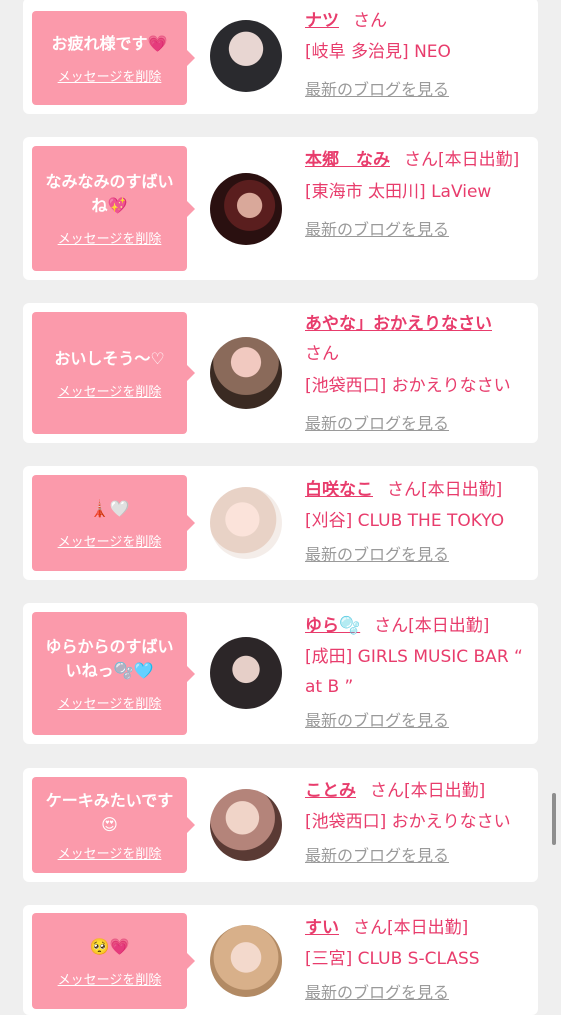 The width and height of the screenshot is (561, 1015). What do you see at coordinates (339, 490) in the screenshot?
I see `girl-name-link: 白咲なこ` at bounding box center [339, 490].